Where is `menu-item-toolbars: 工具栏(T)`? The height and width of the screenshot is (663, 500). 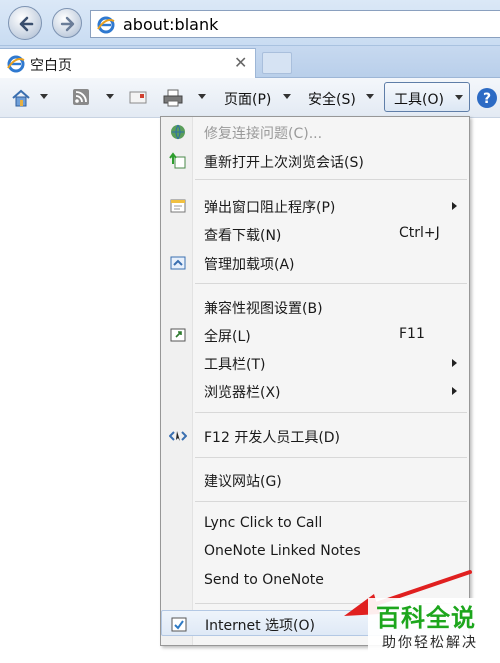
menu-item-toolbars: 工具栏(T) is located at coordinates (315, 363).